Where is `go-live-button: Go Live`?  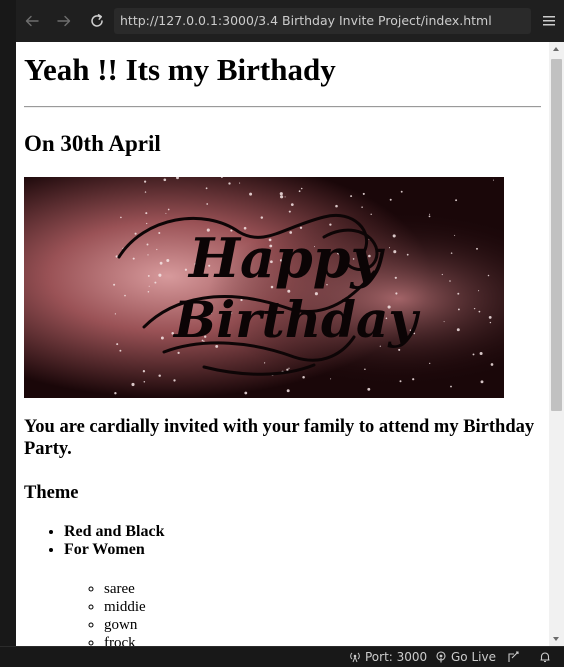 go-live-button: Go Live is located at coordinates (465, 657).